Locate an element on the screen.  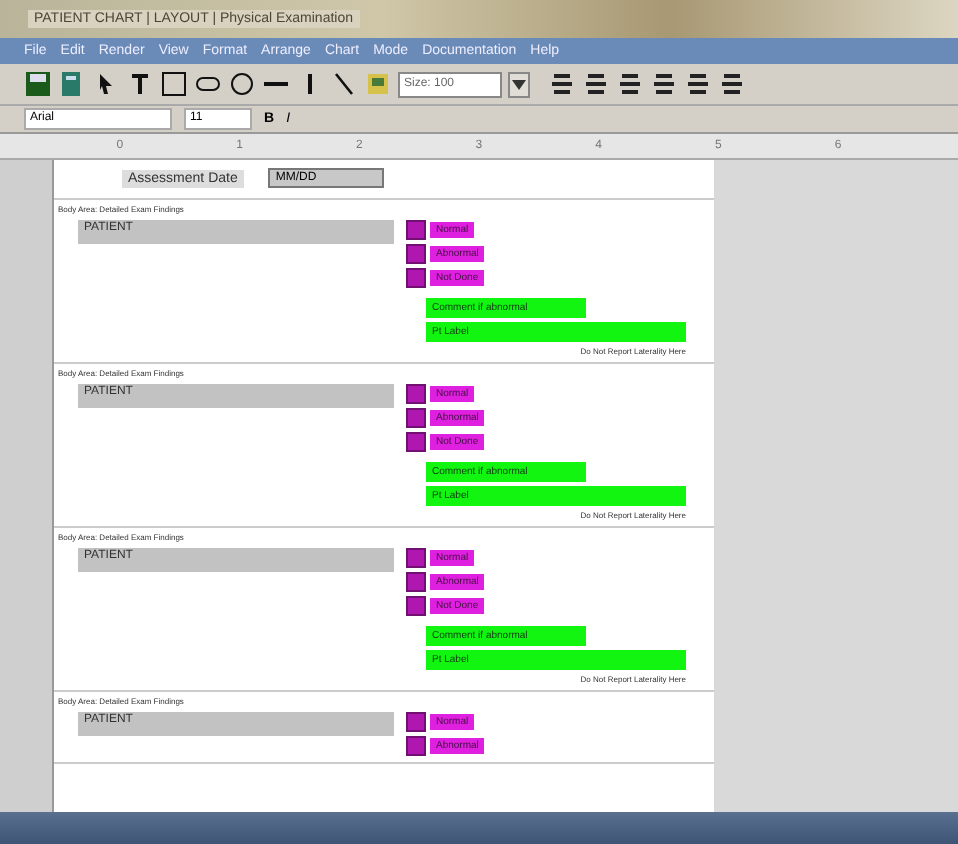
rectangle-icon is located at coordinates (174, 84).